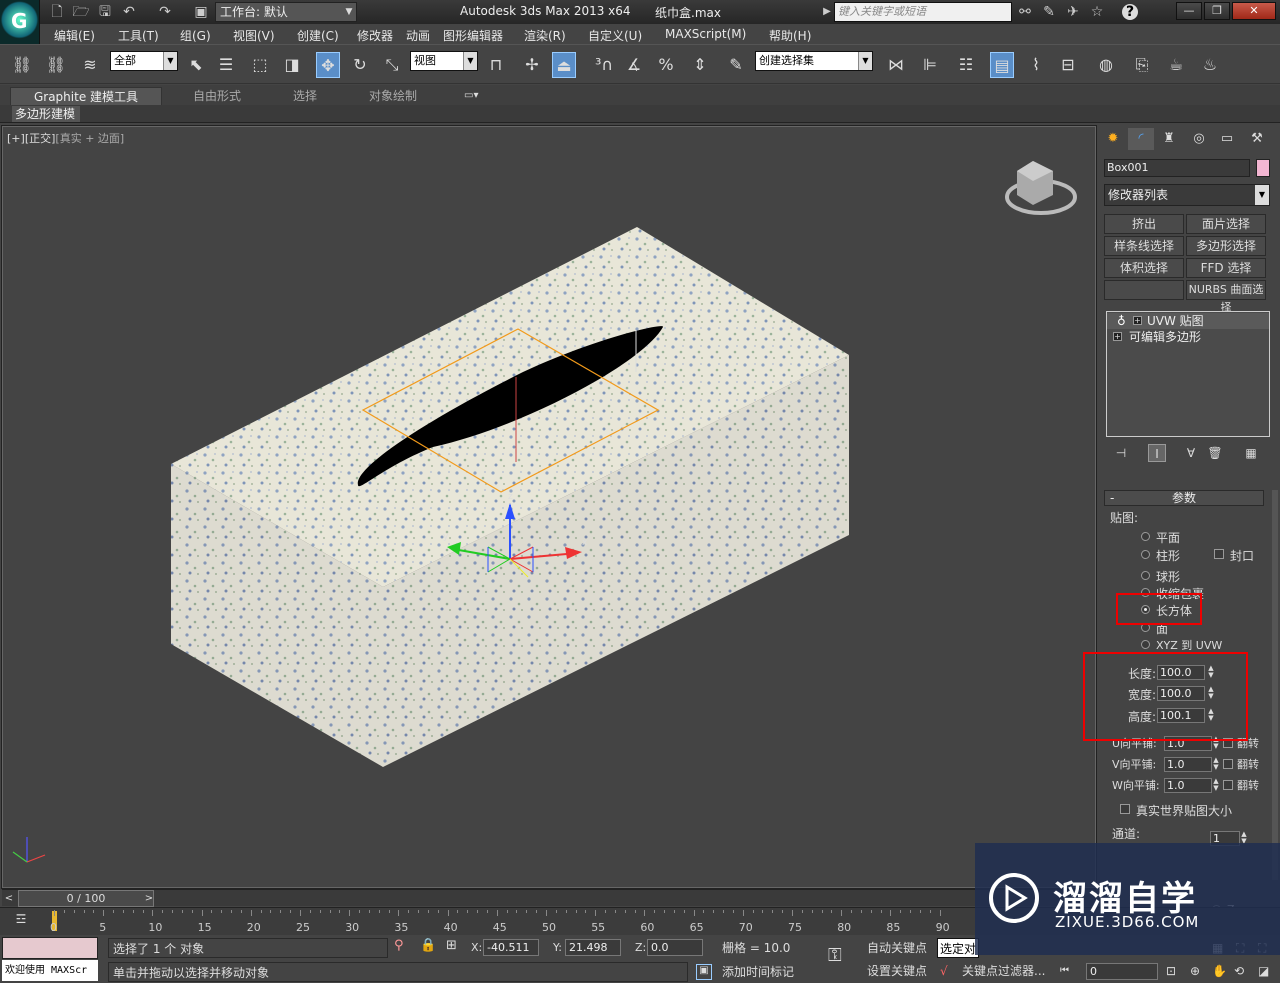  What do you see at coordinates (149, 898) in the screenshot?
I see `next-frame-icon: >` at bounding box center [149, 898].